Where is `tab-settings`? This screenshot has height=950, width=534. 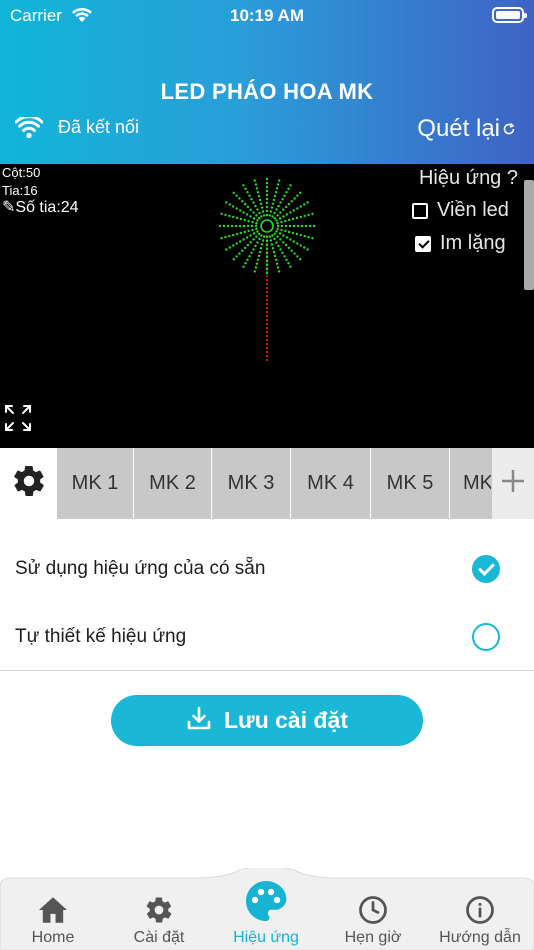 tab-settings is located at coordinates (28, 483).